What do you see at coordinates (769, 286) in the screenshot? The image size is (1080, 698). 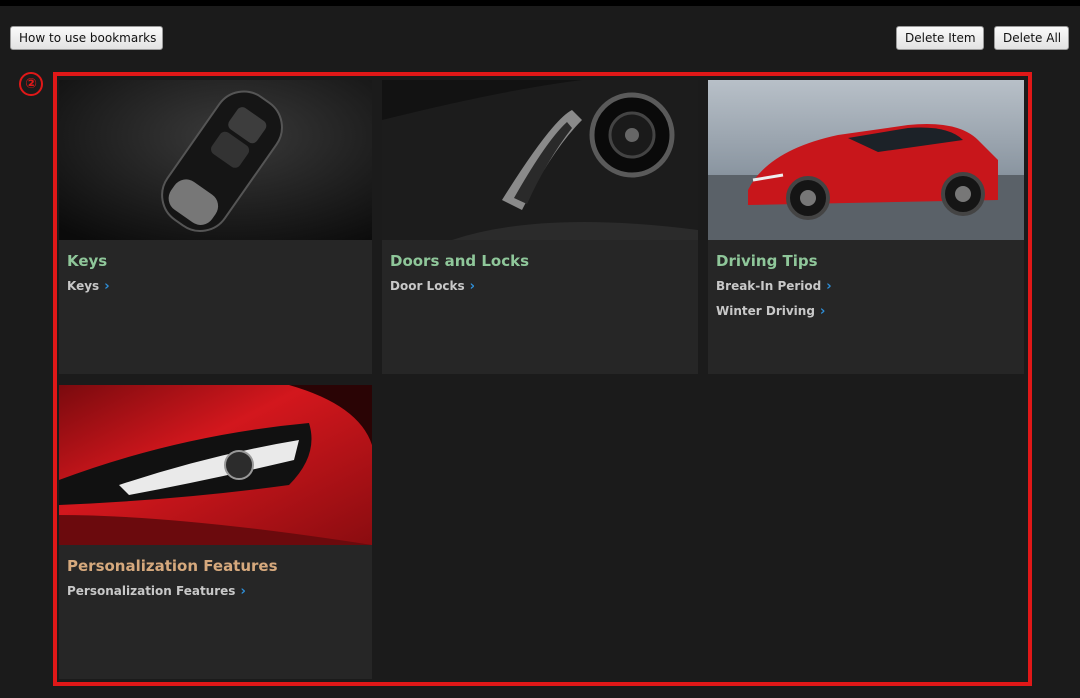 I see `link-label: Break-In Period` at bounding box center [769, 286].